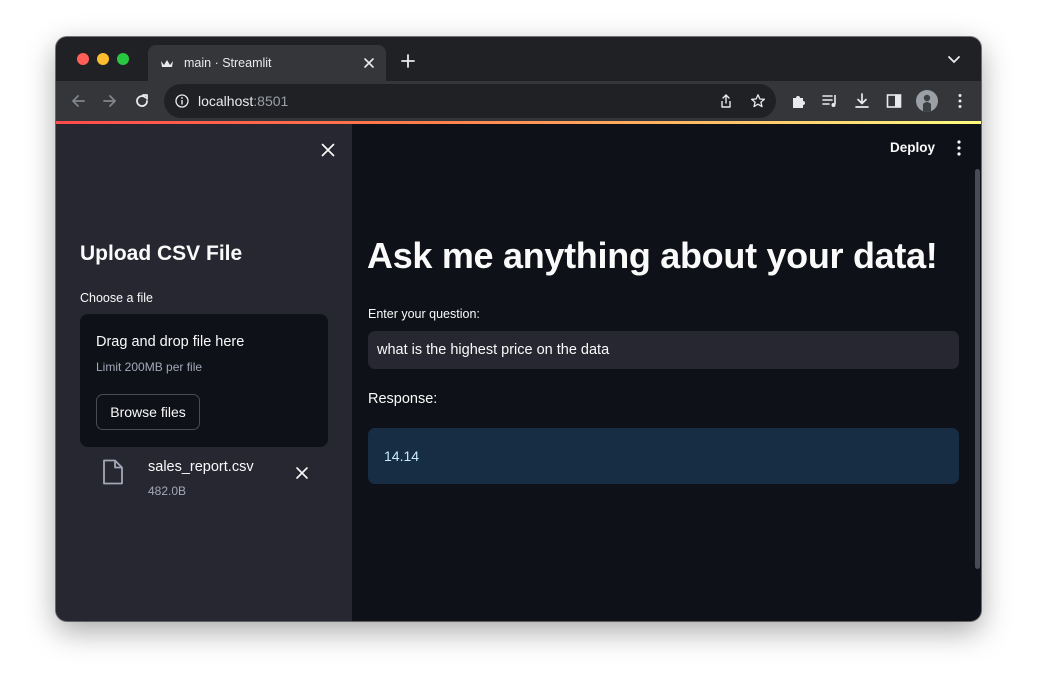 This screenshot has height=696, width=1037. What do you see at coordinates (912, 147) in the screenshot?
I see `deploy-button: Deploy` at bounding box center [912, 147].